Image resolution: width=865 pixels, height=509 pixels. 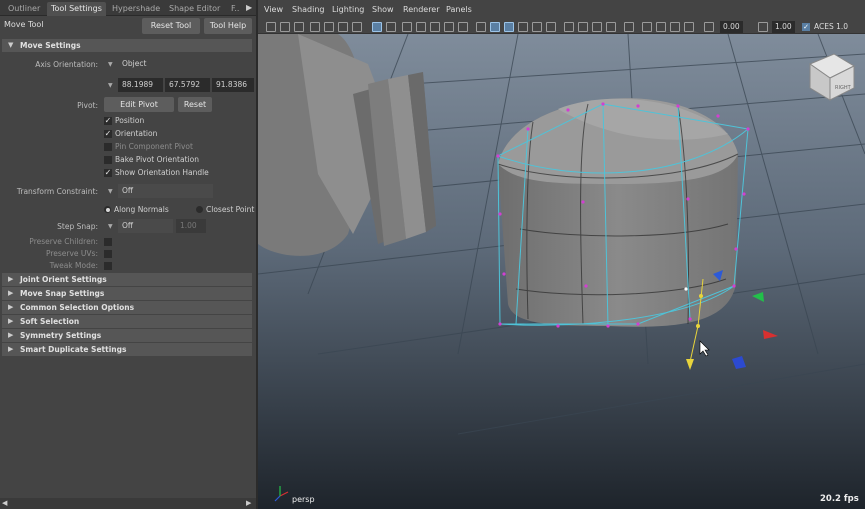 I want to click on grid-icon, so click(x=329, y=27).